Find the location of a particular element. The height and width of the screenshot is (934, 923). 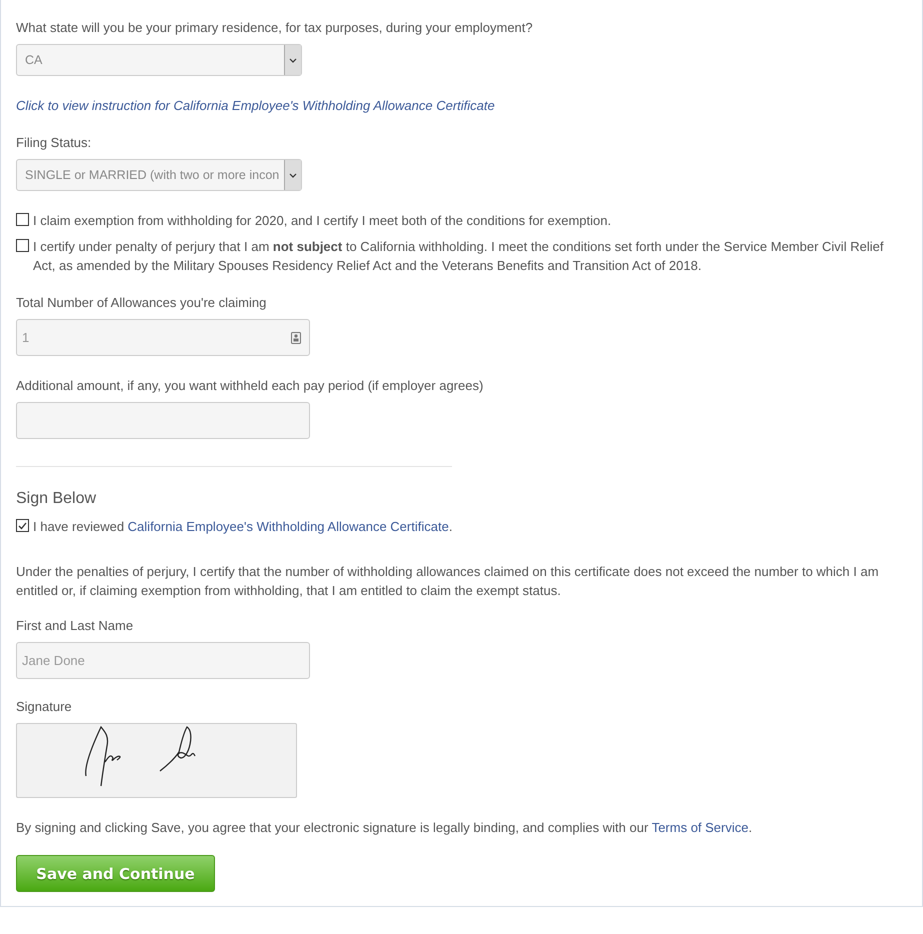

field-label: Filing Status: is located at coordinates (54, 143).